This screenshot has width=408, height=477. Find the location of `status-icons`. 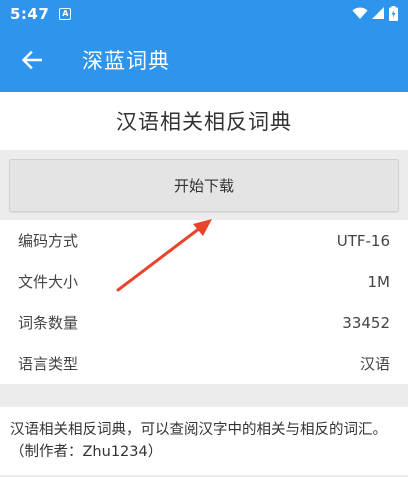

status-icons is located at coordinates (375, 13).